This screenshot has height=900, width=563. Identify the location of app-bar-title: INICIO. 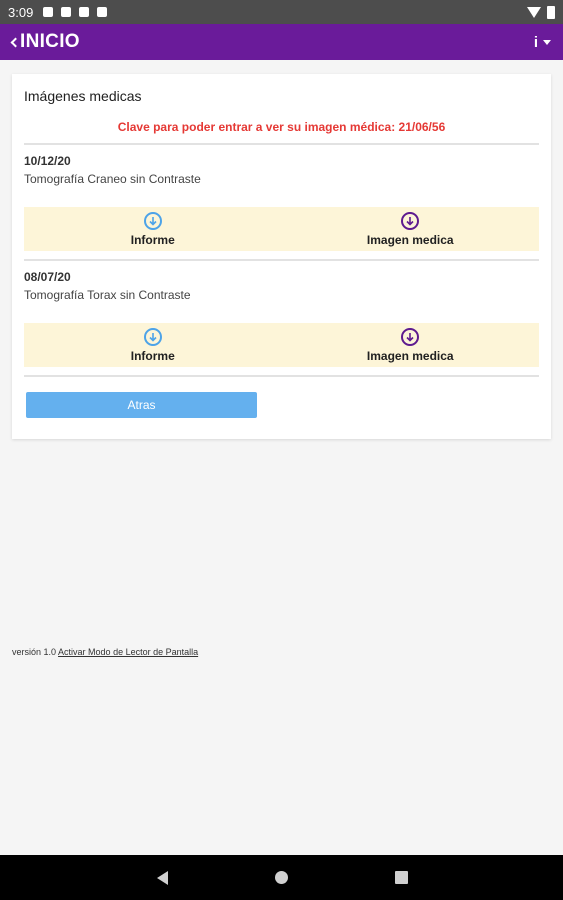
(50, 41).